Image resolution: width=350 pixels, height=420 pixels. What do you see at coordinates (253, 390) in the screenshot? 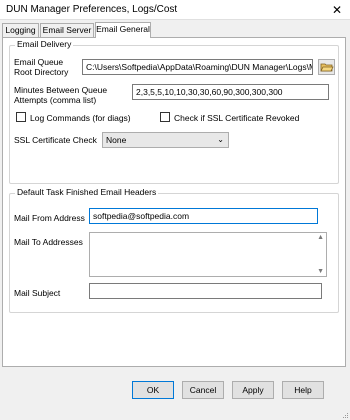
I see `apply-button: Apply` at bounding box center [253, 390].